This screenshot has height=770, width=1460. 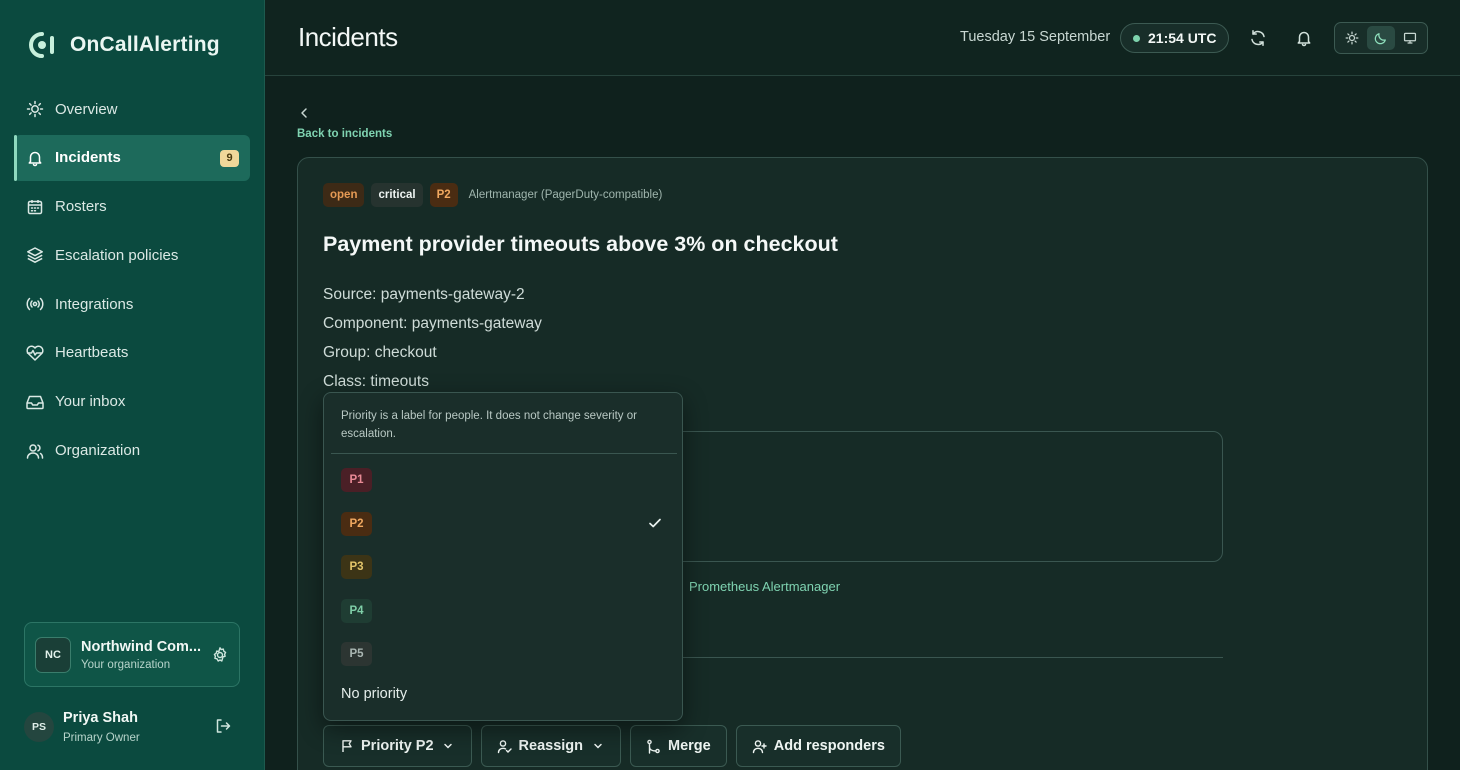 What do you see at coordinates (356, 524) in the screenshot?
I see `priority-chip: P2` at bounding box center [356, 524].